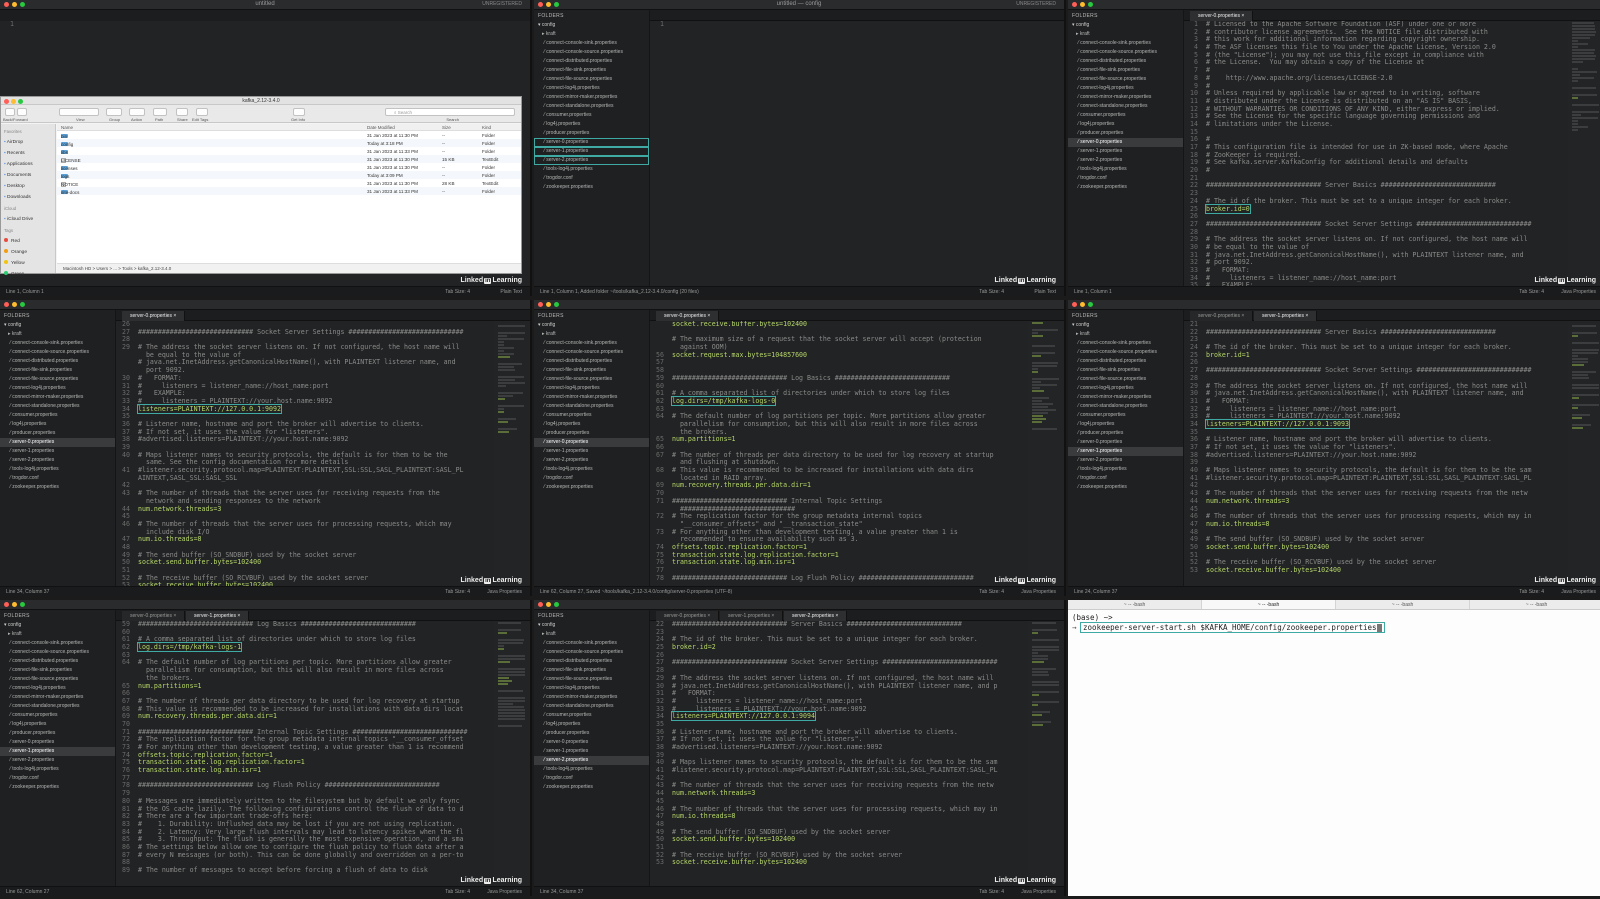  I want to click on finder-sidebar-item: ▪ Applications, so click(28, 164).